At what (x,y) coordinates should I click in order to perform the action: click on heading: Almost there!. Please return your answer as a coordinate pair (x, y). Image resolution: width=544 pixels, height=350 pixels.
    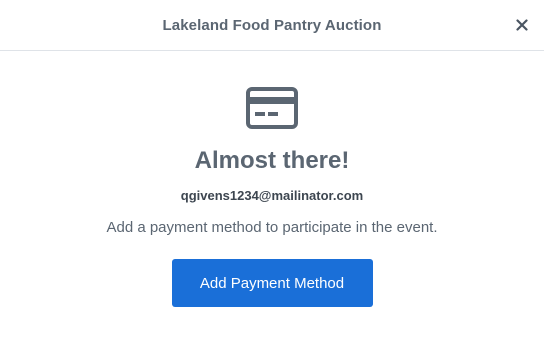
    Looking at the image, I should click on (272, 160).